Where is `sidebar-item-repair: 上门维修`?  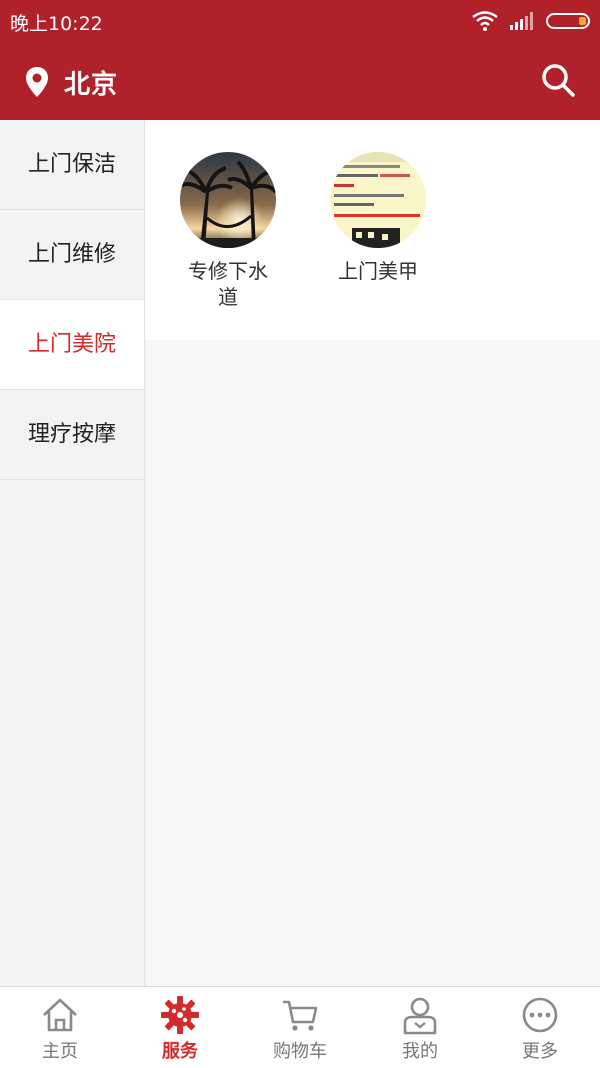
sidebar-item-repair: 上门维修 is located at coordinates (72, 255).